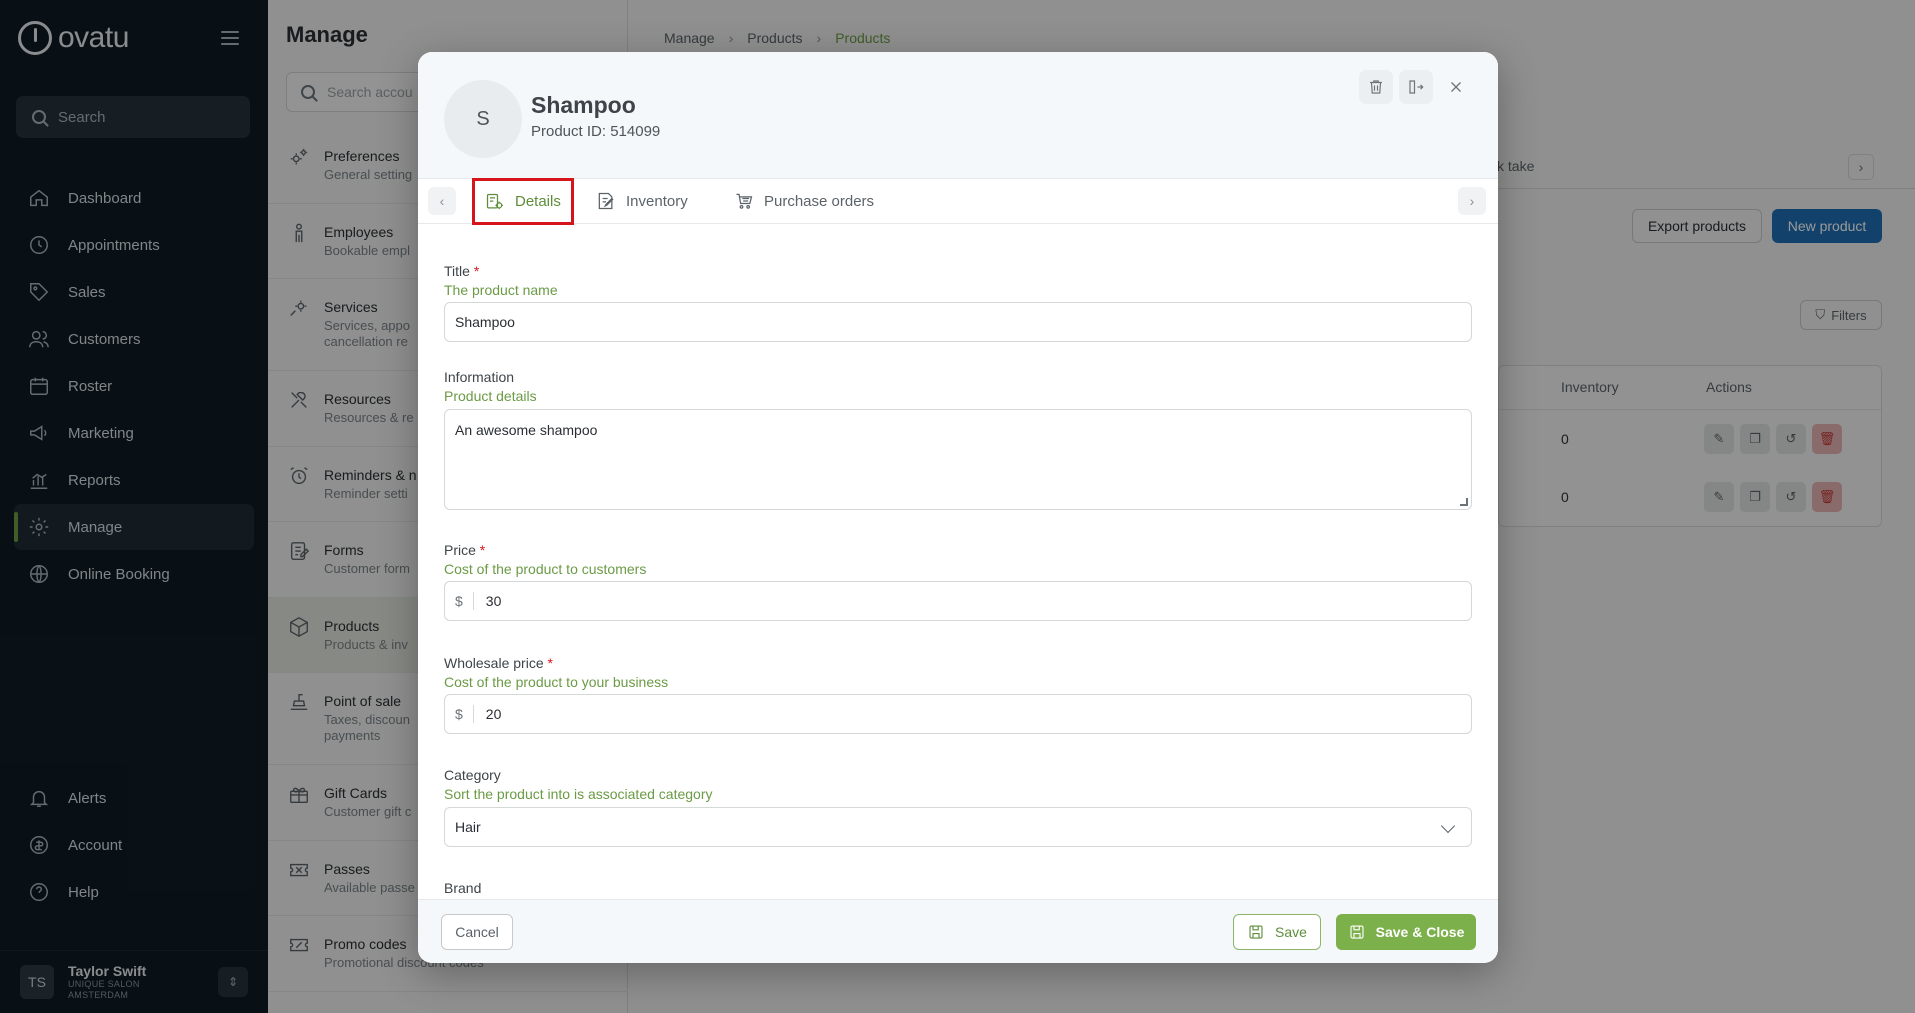 The image size is (1915, 1013). Describe the element at coordinates (493, 714) in the screenshot. I see `wholesale-price-value: 20` at that location.